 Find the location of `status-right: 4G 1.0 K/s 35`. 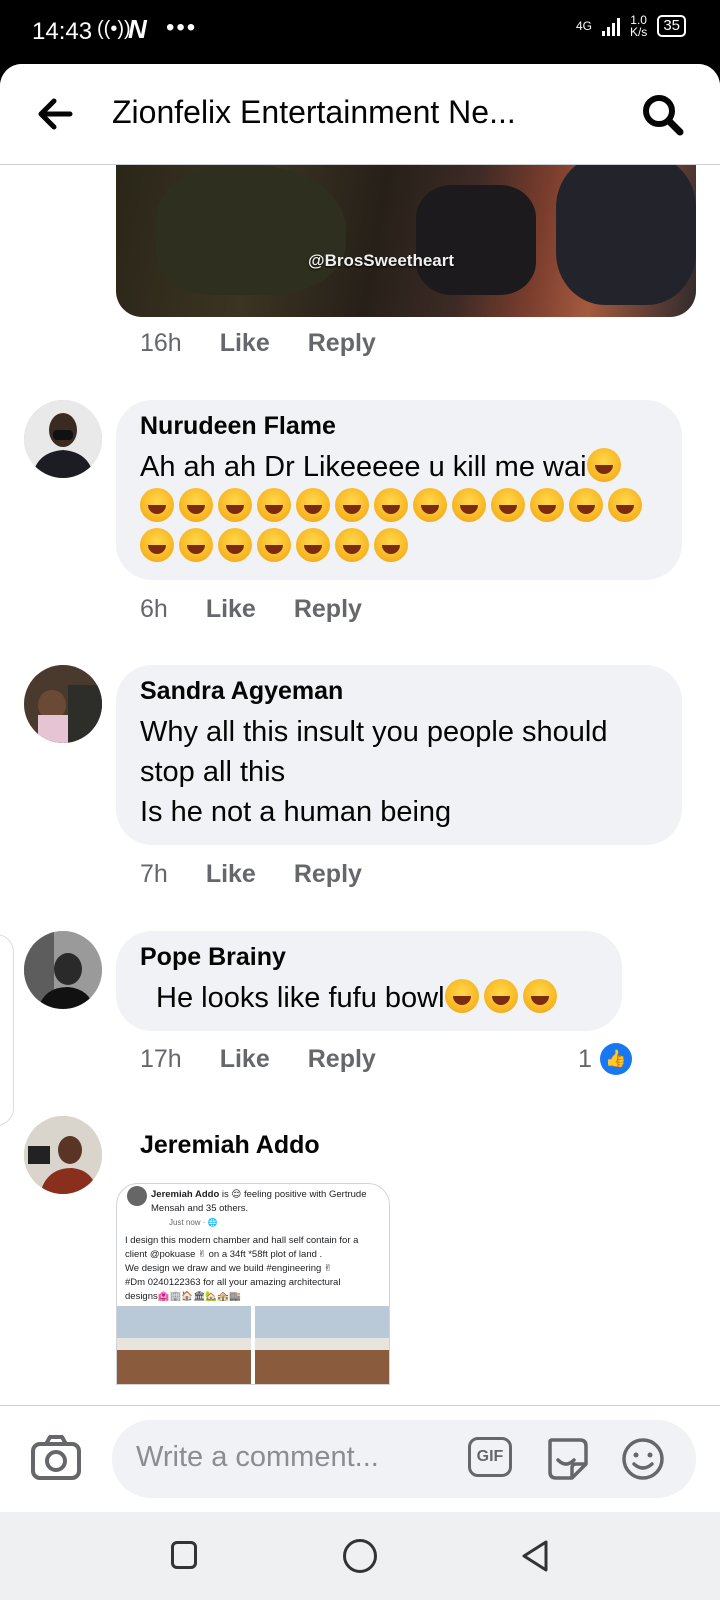

status-right: 4G 1.0 K/s 35 is located at coordinates (631, 26).